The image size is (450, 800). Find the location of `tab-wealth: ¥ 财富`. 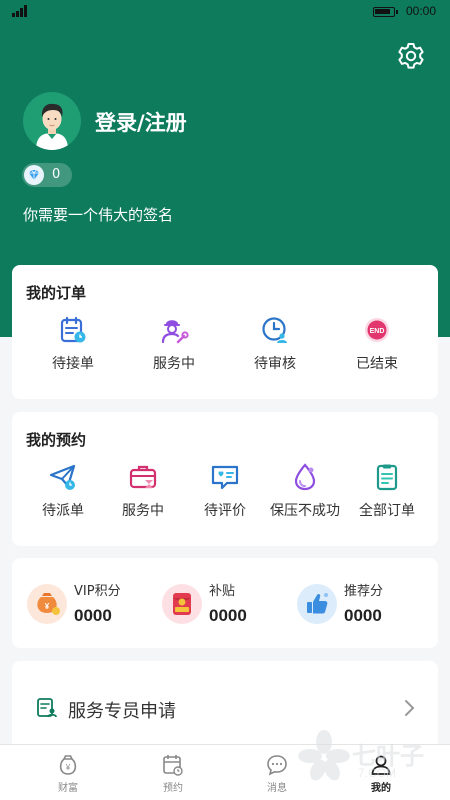

tab-wealth: ¥ 财富 is located at coordinates (68, 773).